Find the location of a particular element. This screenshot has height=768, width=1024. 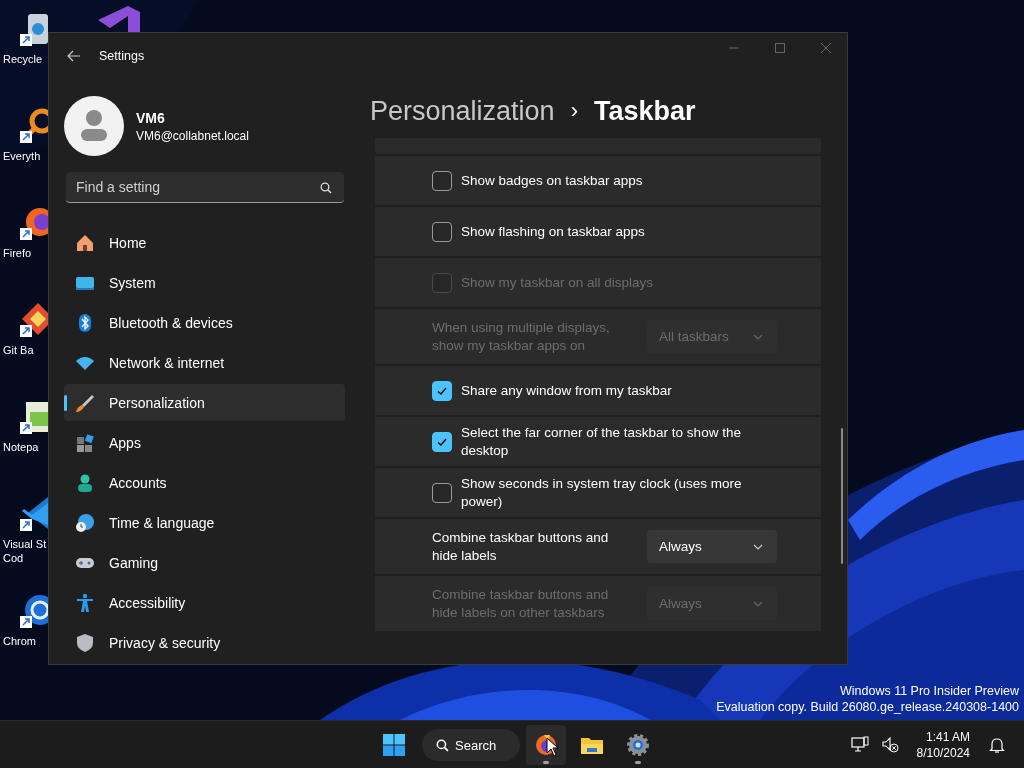

close-icon is located at coordinates (826, 48).